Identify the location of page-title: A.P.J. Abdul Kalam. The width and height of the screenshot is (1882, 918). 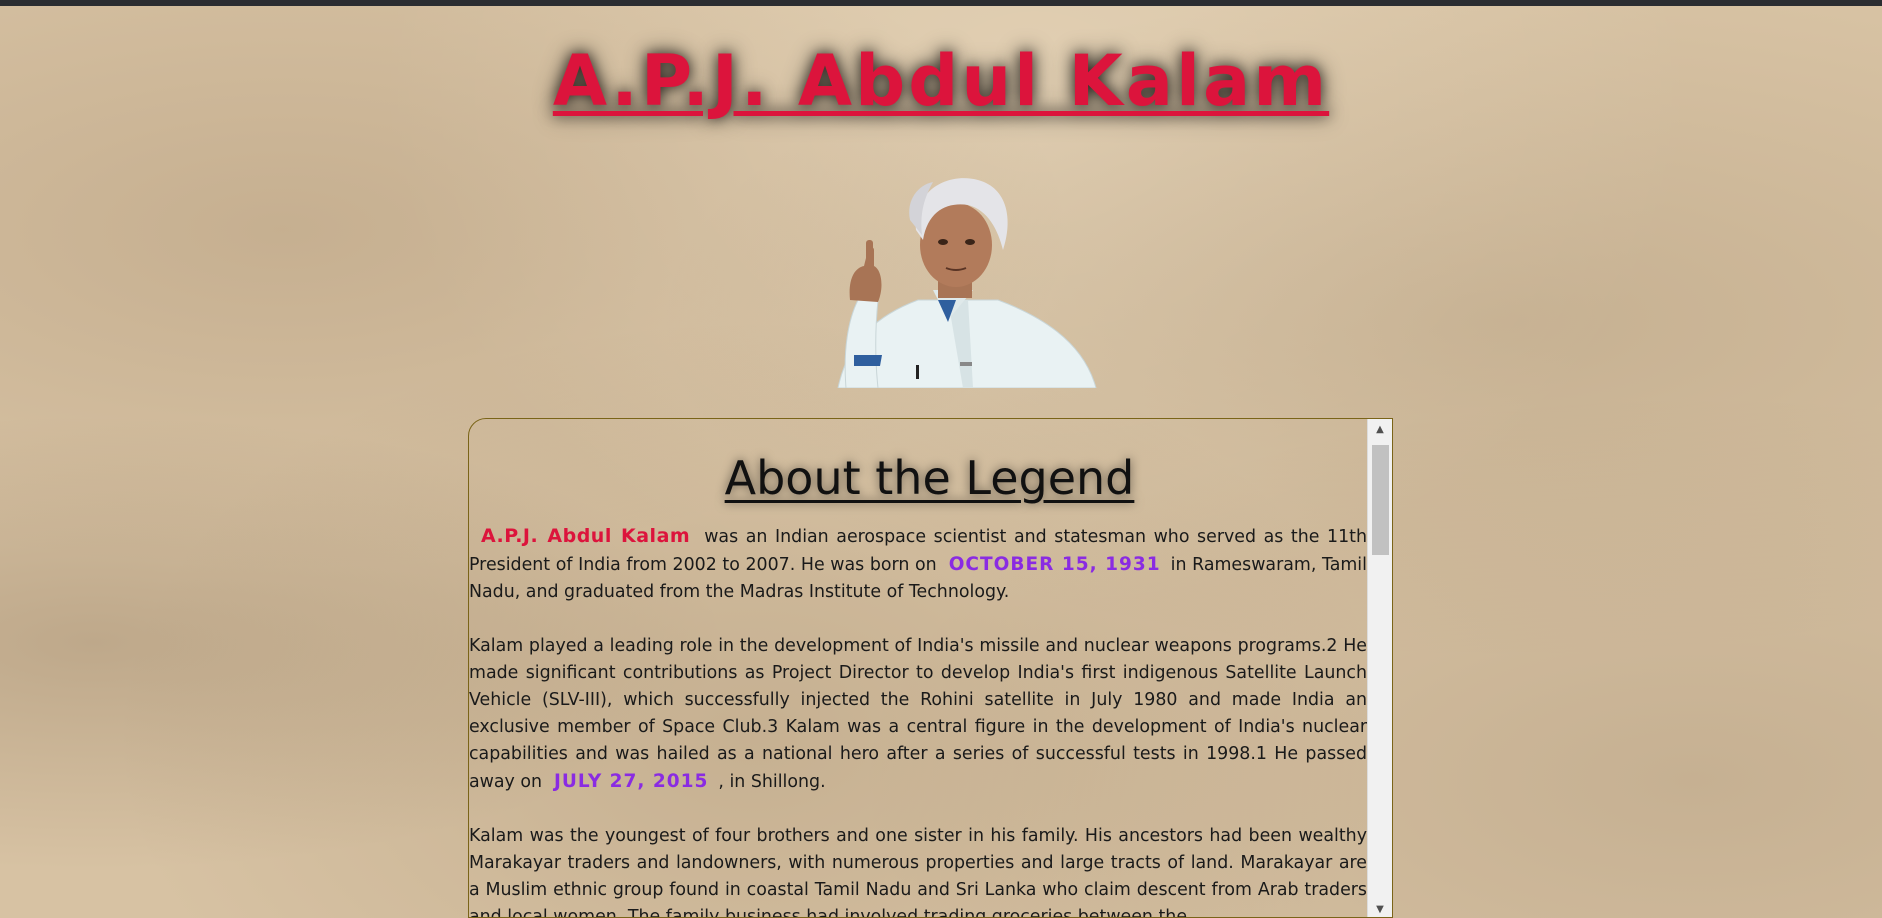
(941, 81).